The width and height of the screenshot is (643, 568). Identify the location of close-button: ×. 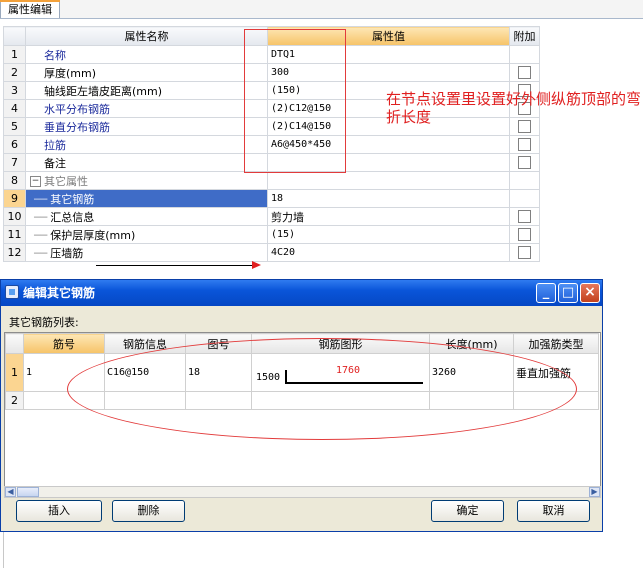
(590, 293).